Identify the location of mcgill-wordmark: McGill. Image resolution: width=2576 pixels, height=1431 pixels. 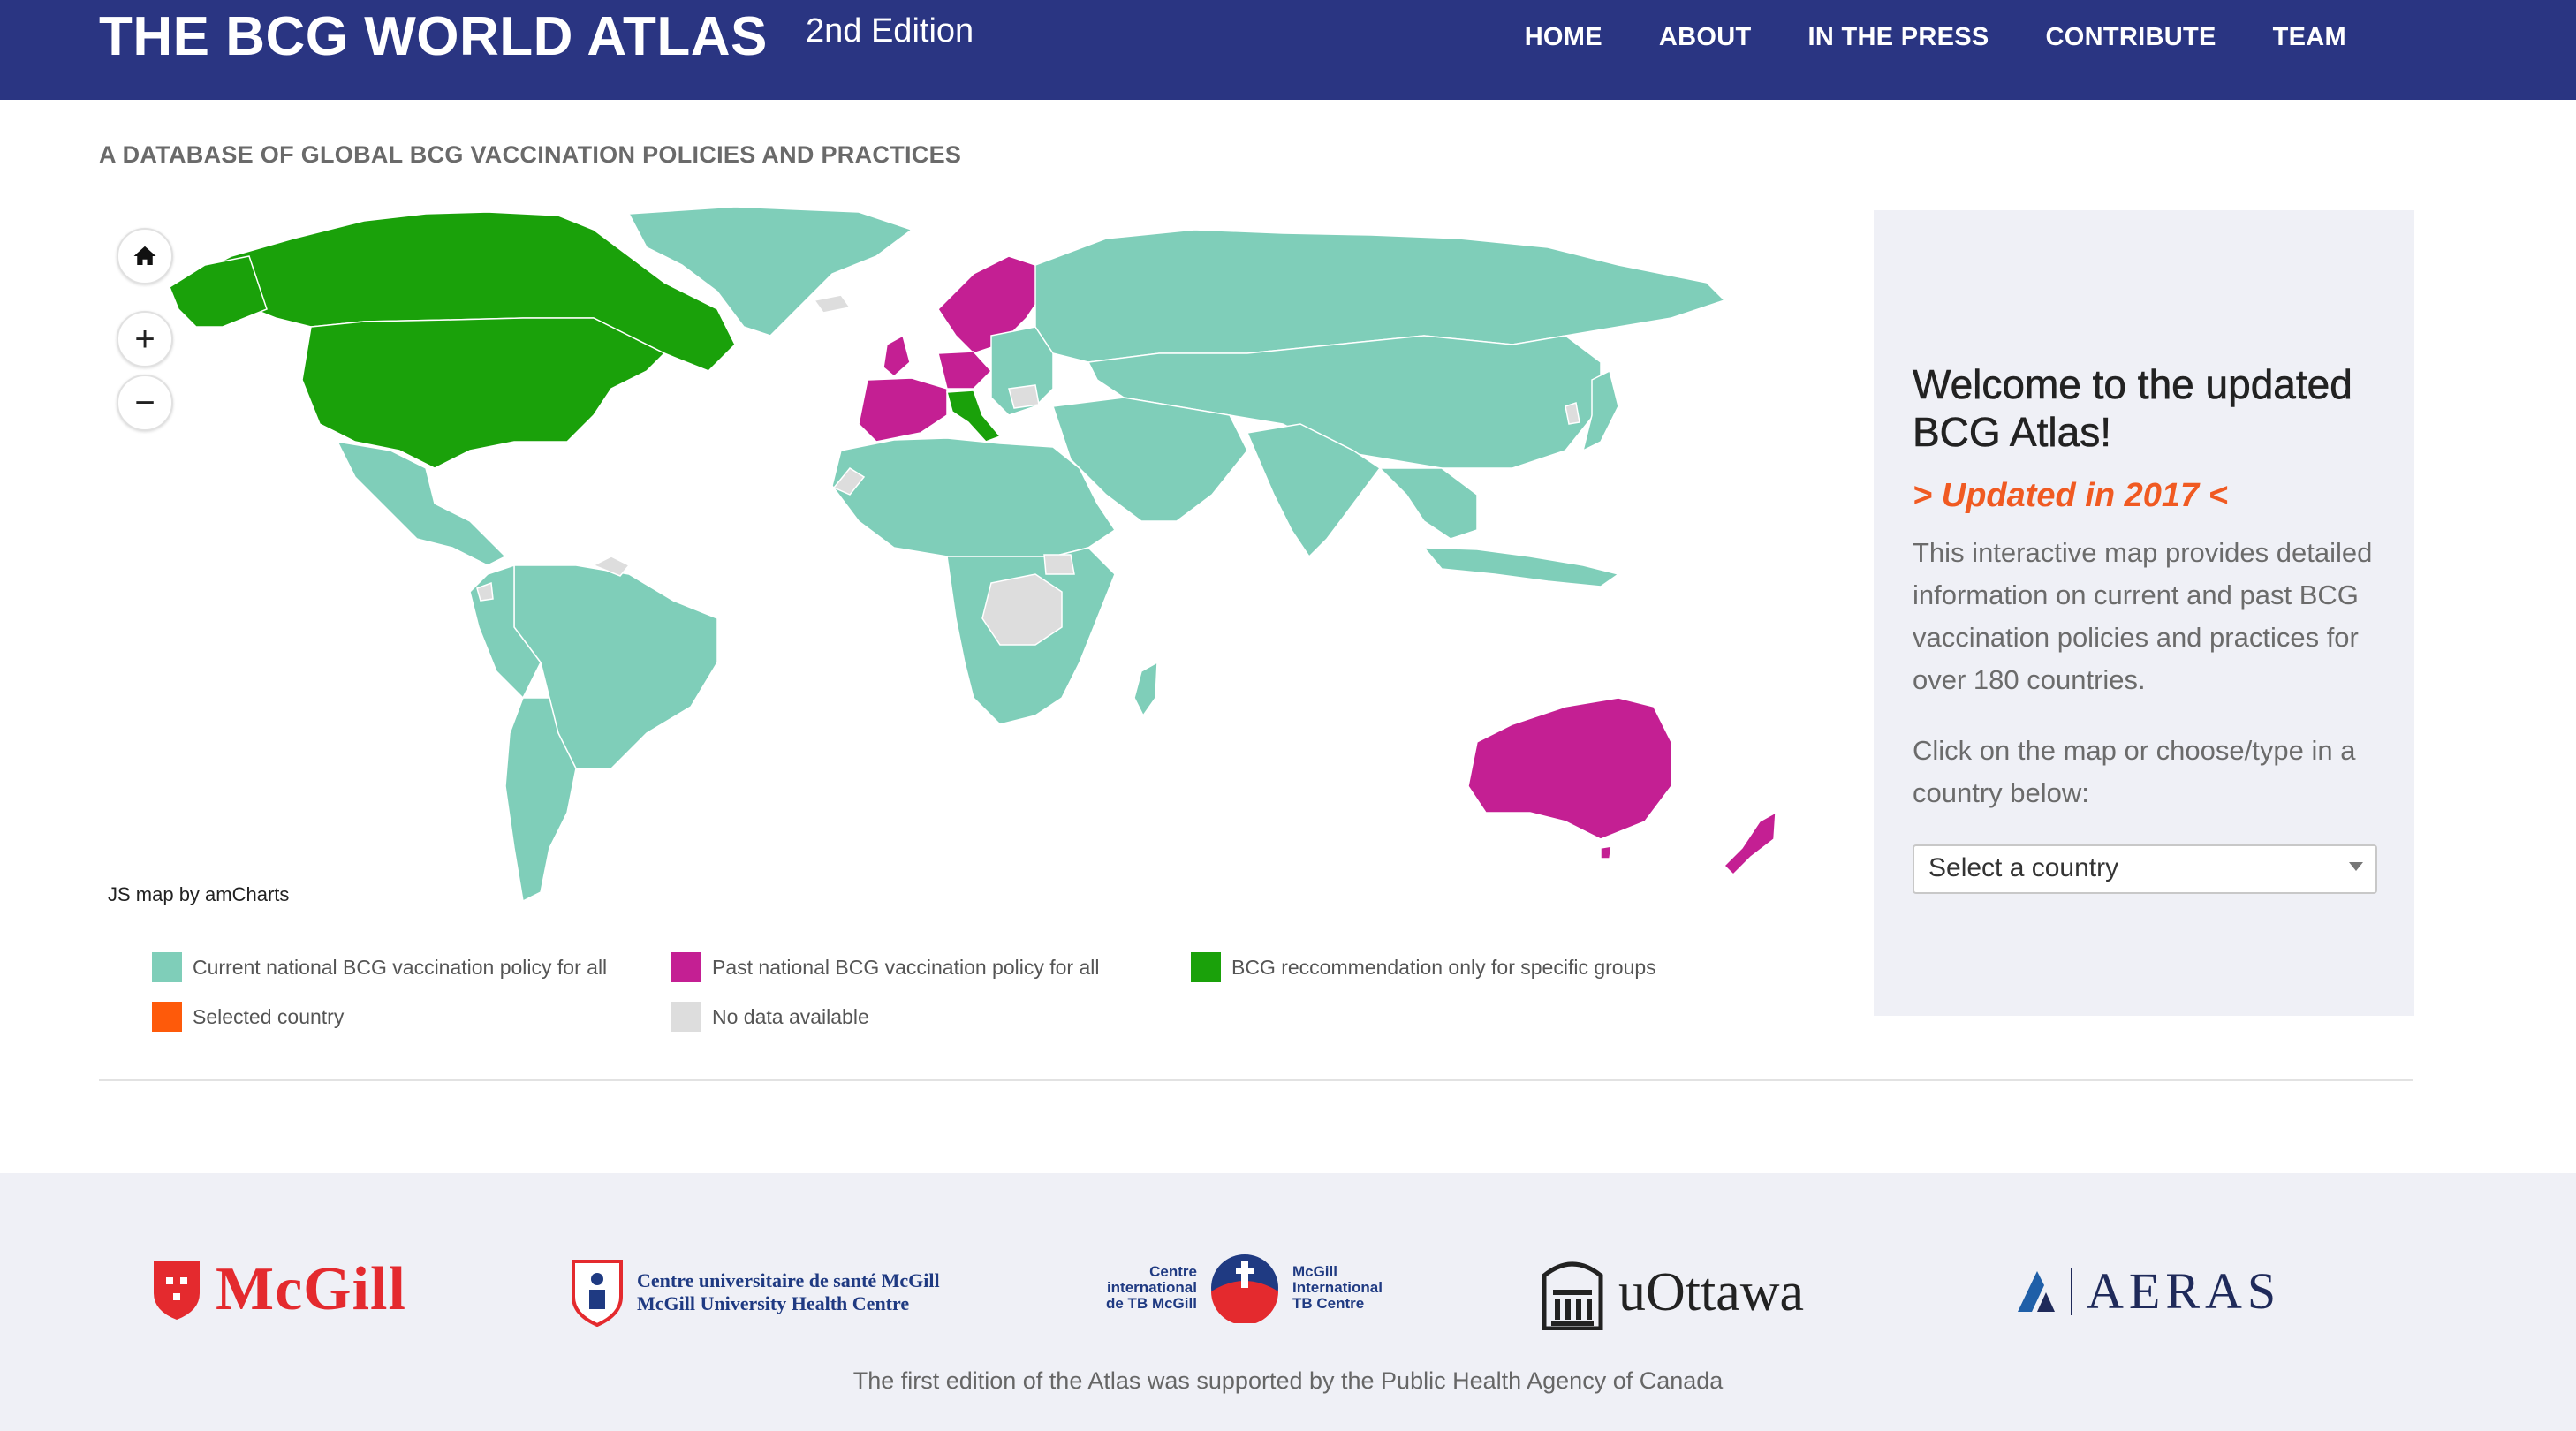
(311, 1289).